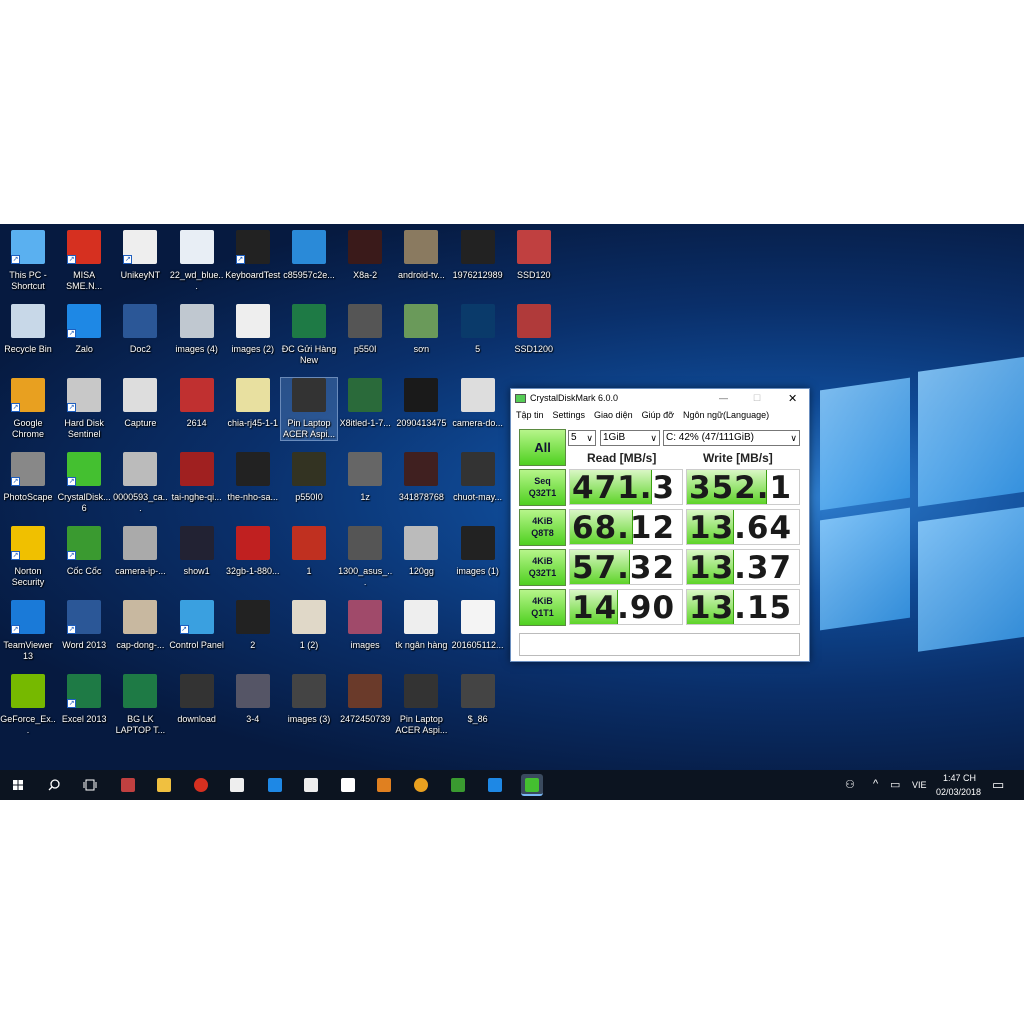  Describe the element at coordinates (28, 409) in the screenshot. I see `desktop-icon: ↗ Google Chrome` at that location.